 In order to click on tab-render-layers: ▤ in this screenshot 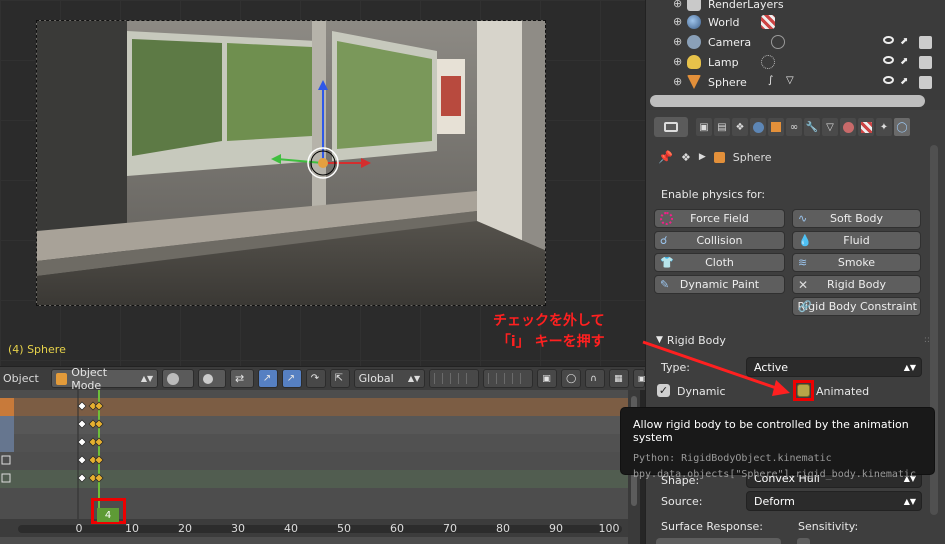, I will do `click(722, 127)`.